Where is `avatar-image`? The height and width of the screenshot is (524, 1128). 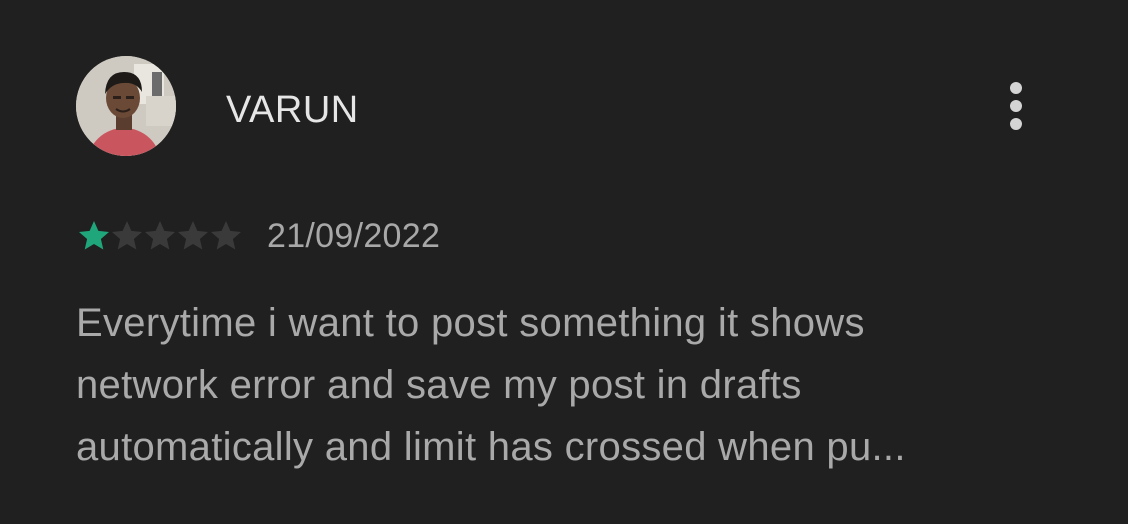 avatar-image is located at coordinates (126, 106).